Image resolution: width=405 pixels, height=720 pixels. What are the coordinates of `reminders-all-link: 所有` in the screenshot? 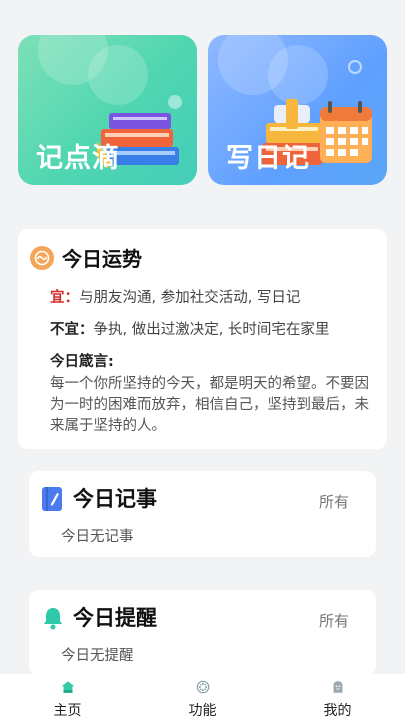 It's located at (334, 620).